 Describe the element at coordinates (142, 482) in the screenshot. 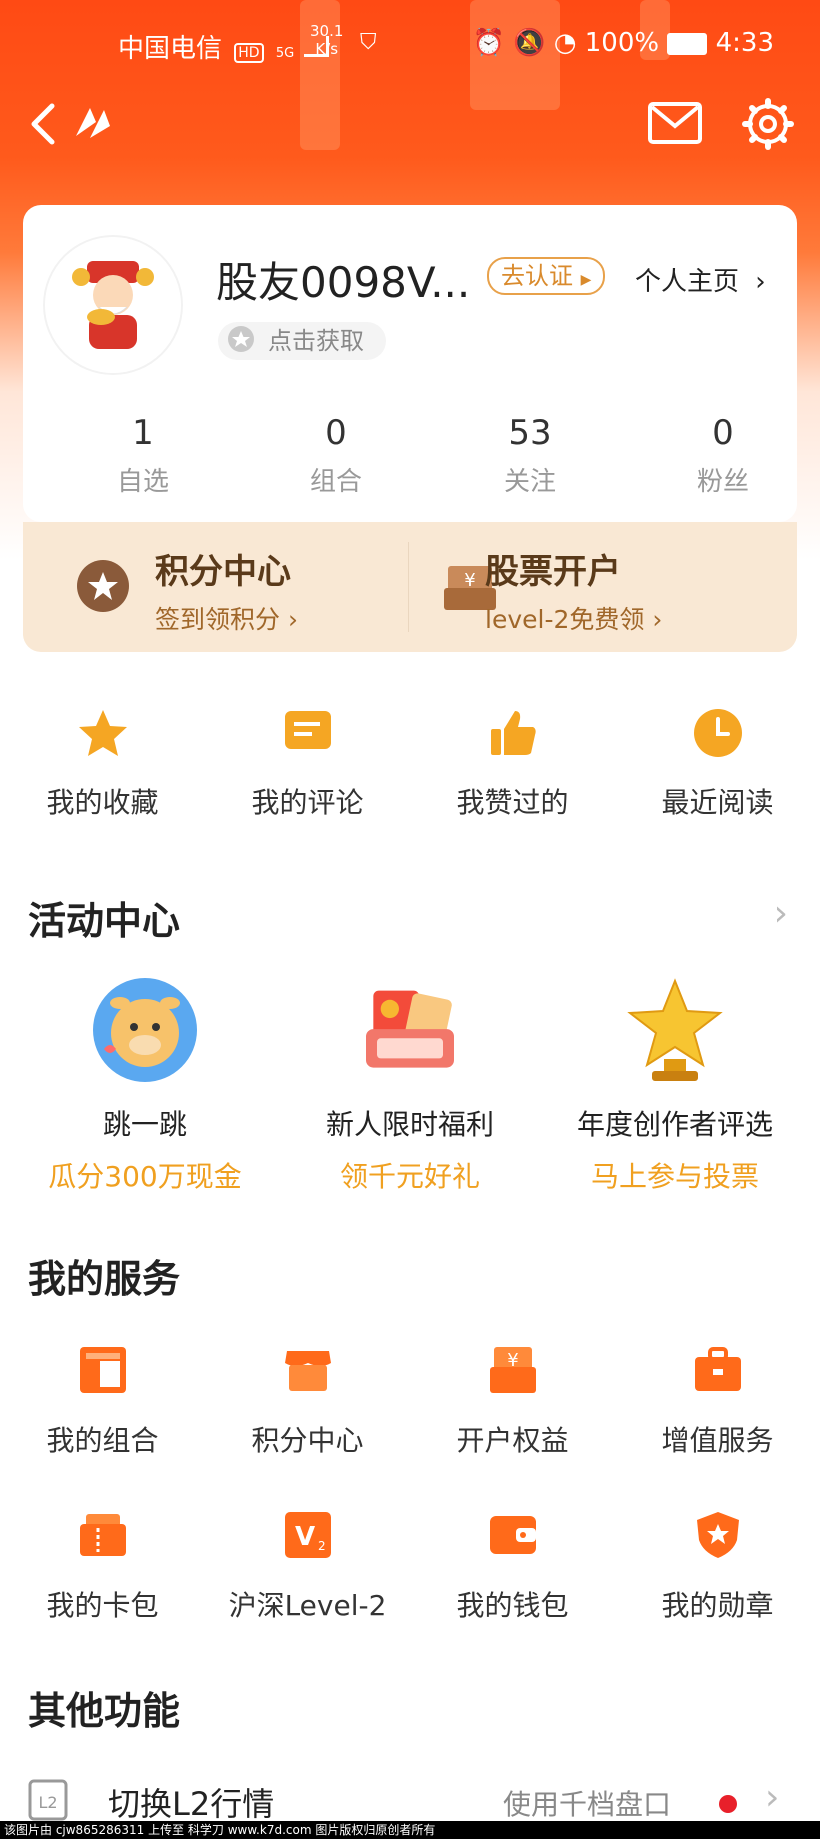

I see `stat-label: 自选` at that location.